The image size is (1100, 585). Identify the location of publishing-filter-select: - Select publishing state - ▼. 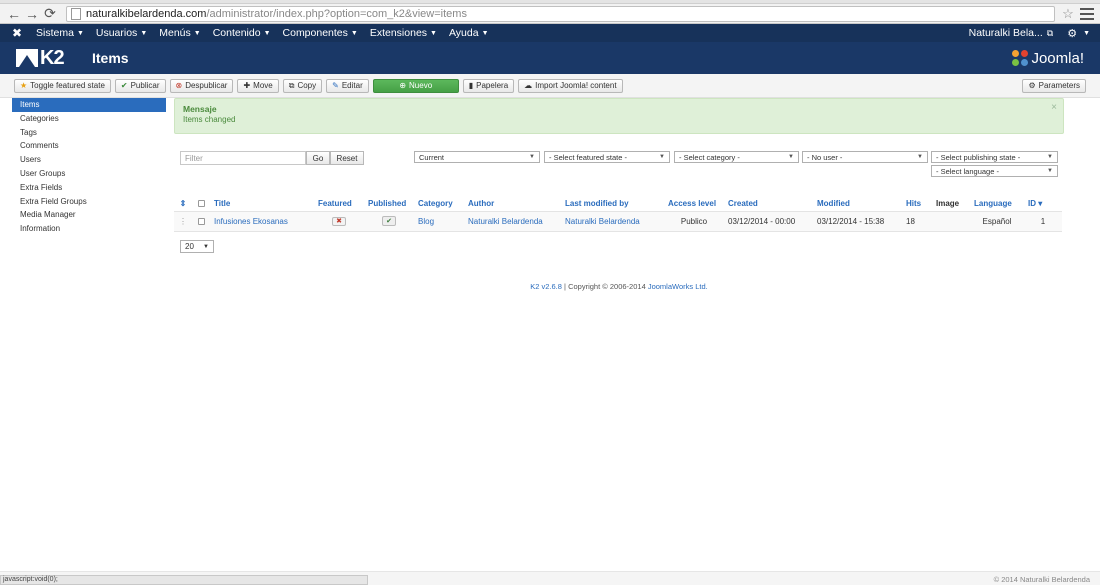
(994, 157).